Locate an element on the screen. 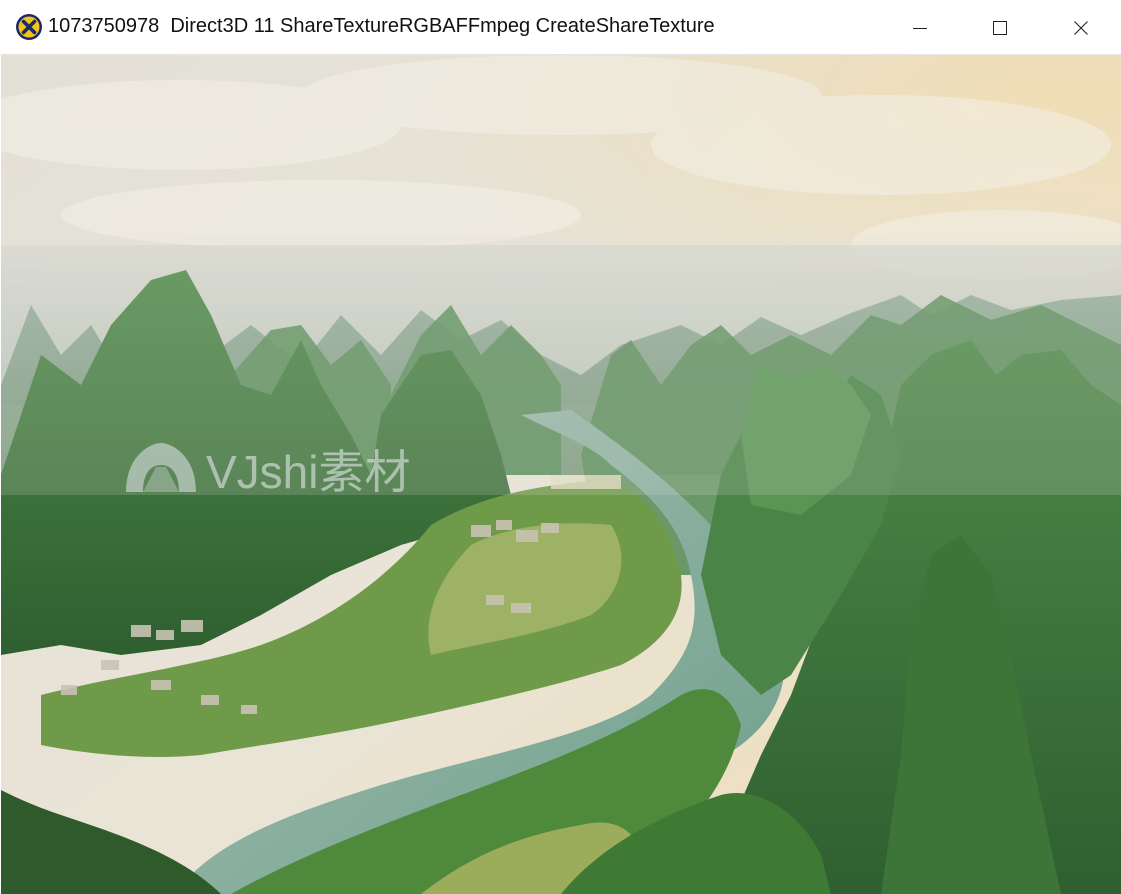  close-icon is located at coordinates (1081, 27).